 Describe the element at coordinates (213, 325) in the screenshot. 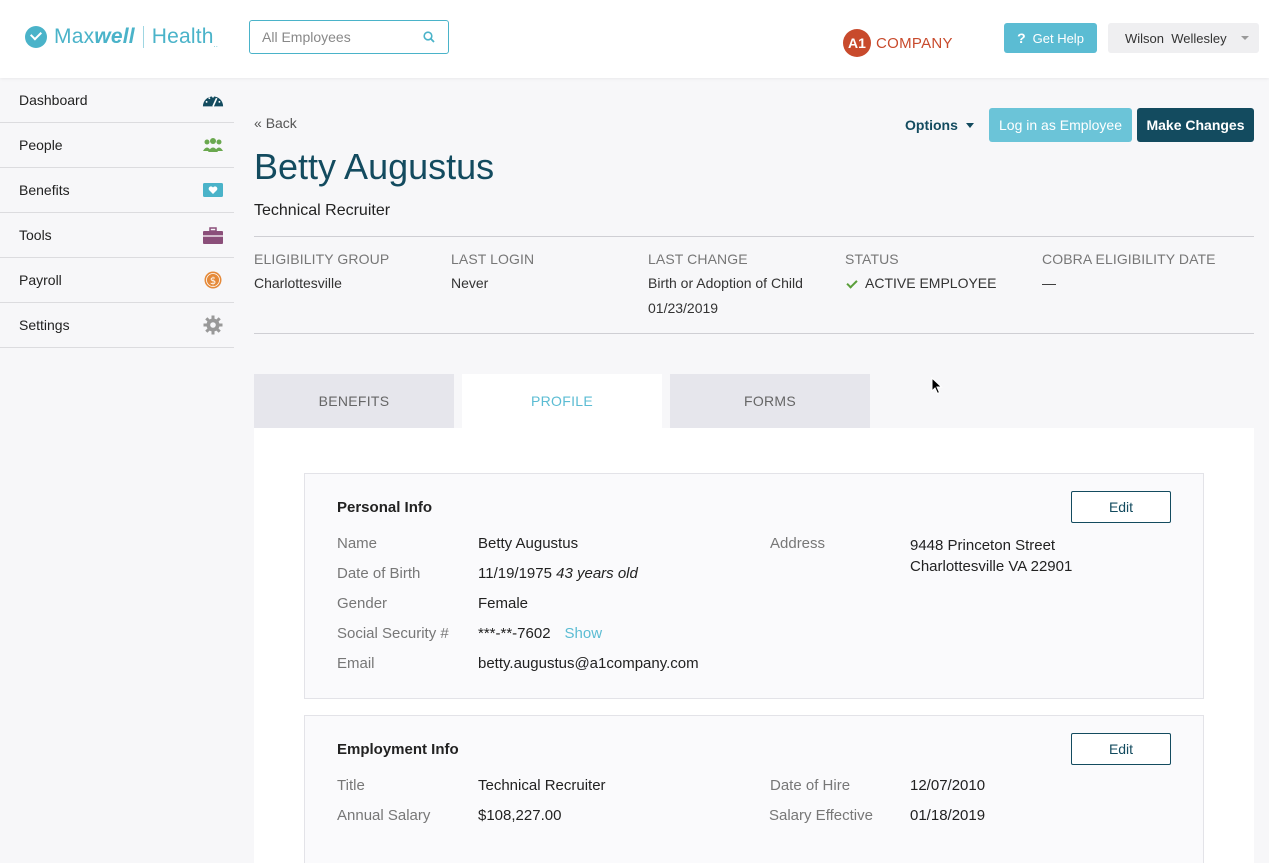

I see `gear-icon` at that location.